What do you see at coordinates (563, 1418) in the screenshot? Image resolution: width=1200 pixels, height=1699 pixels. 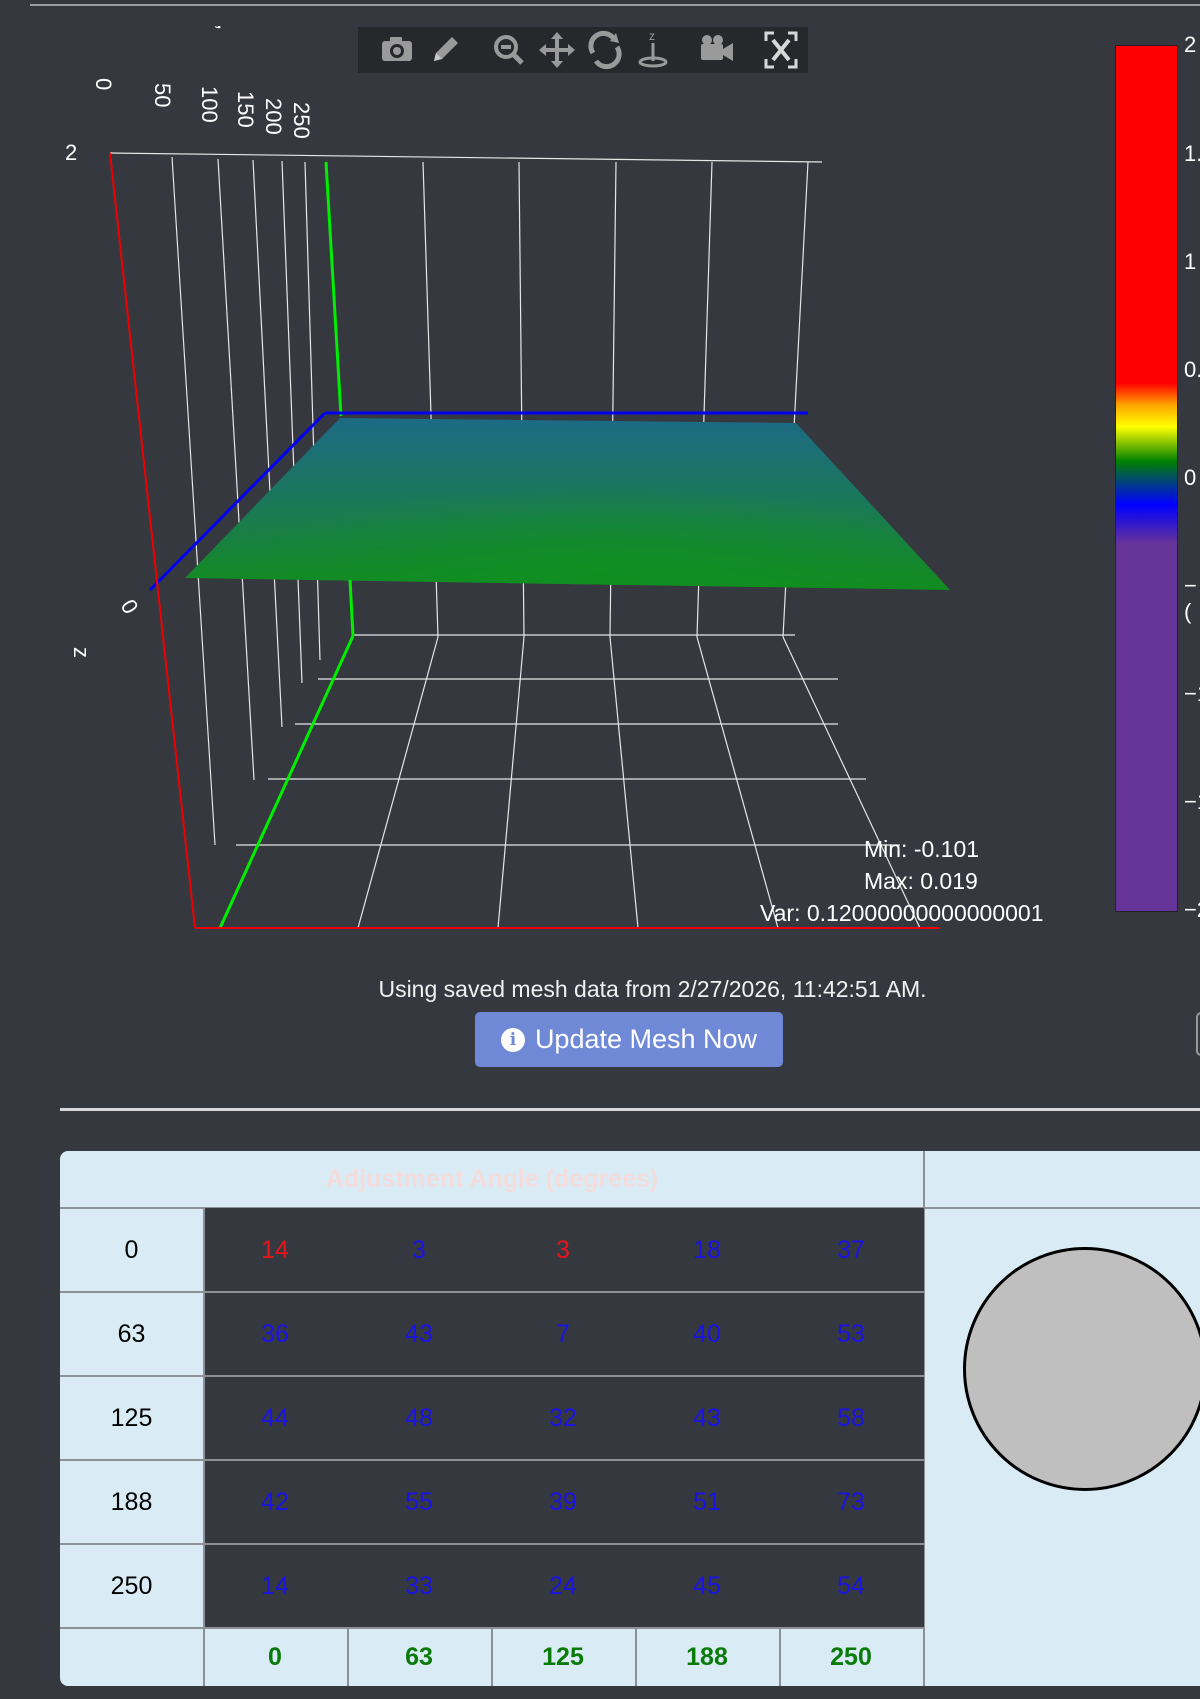 I see `table-cell: 32` at bounding box center [563, 1418].